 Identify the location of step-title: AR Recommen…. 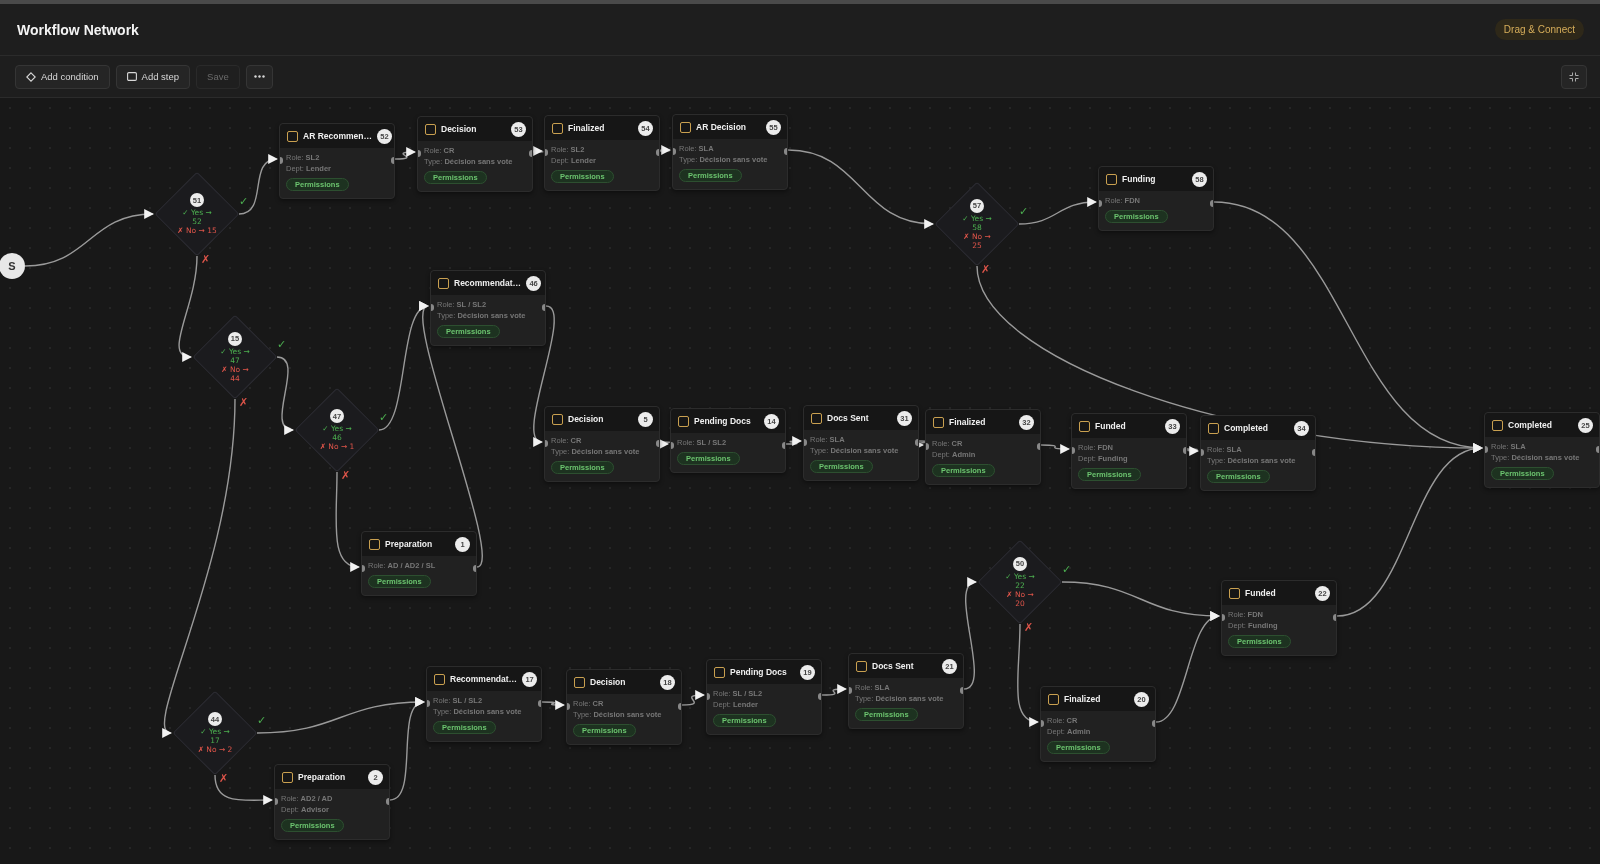
(337, 136).